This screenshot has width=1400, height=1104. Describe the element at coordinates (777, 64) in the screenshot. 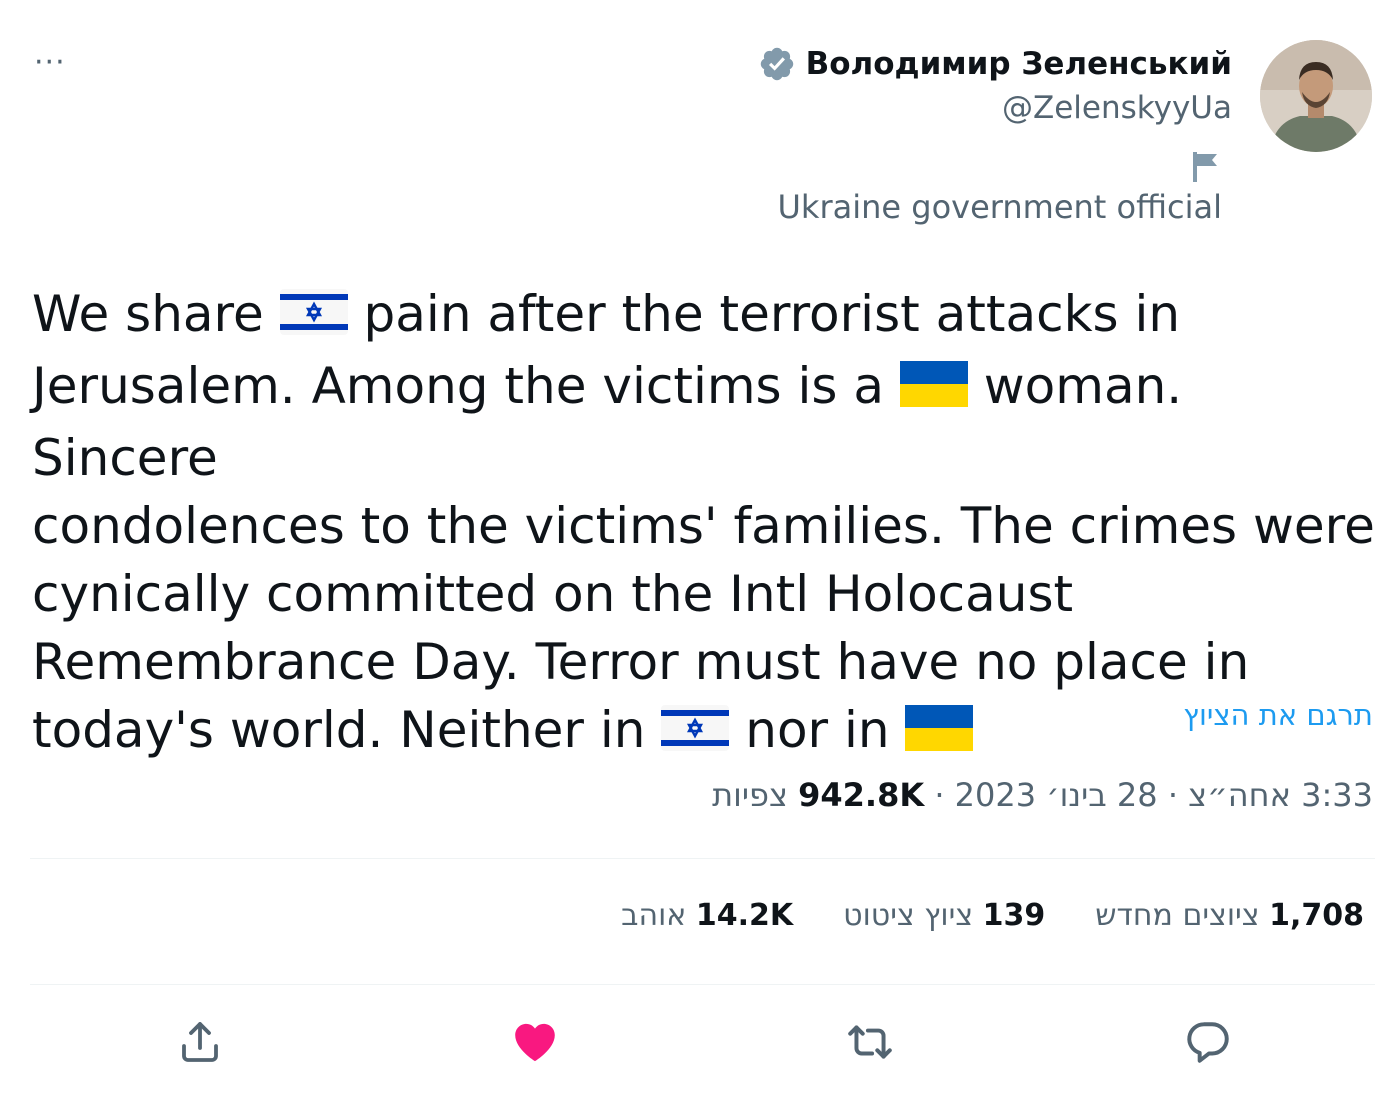

I see `verified-badge-icon` at that location.